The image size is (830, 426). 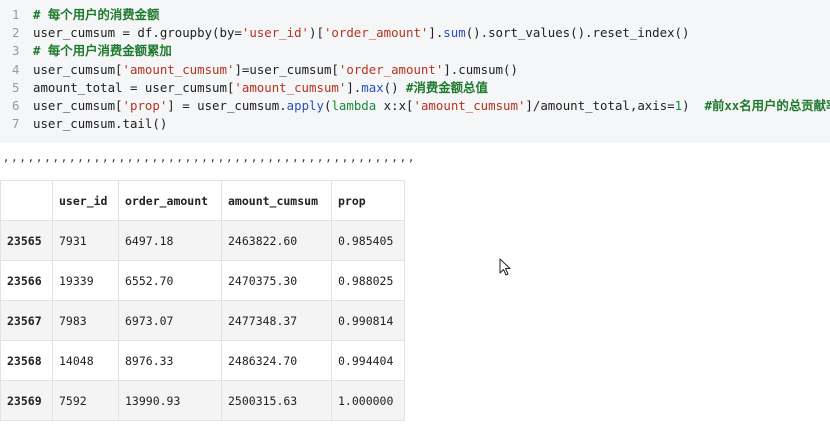 What do you see at coordinates (16, 51) in the screenshot?
I see `line-number: 3` at bounding box center [16, 51].